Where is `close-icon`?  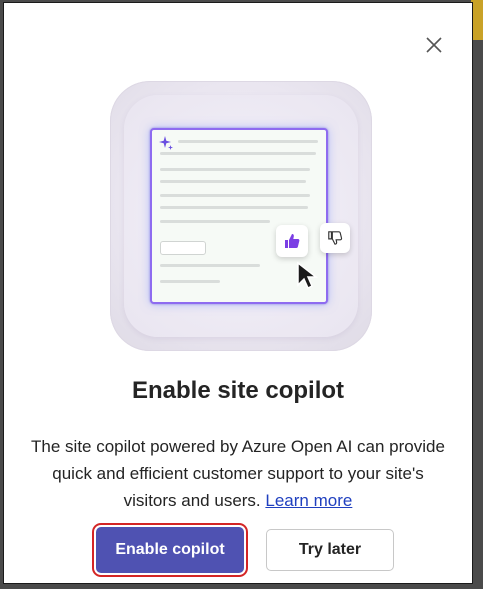 close-icon is located at coordinates (434, 45).